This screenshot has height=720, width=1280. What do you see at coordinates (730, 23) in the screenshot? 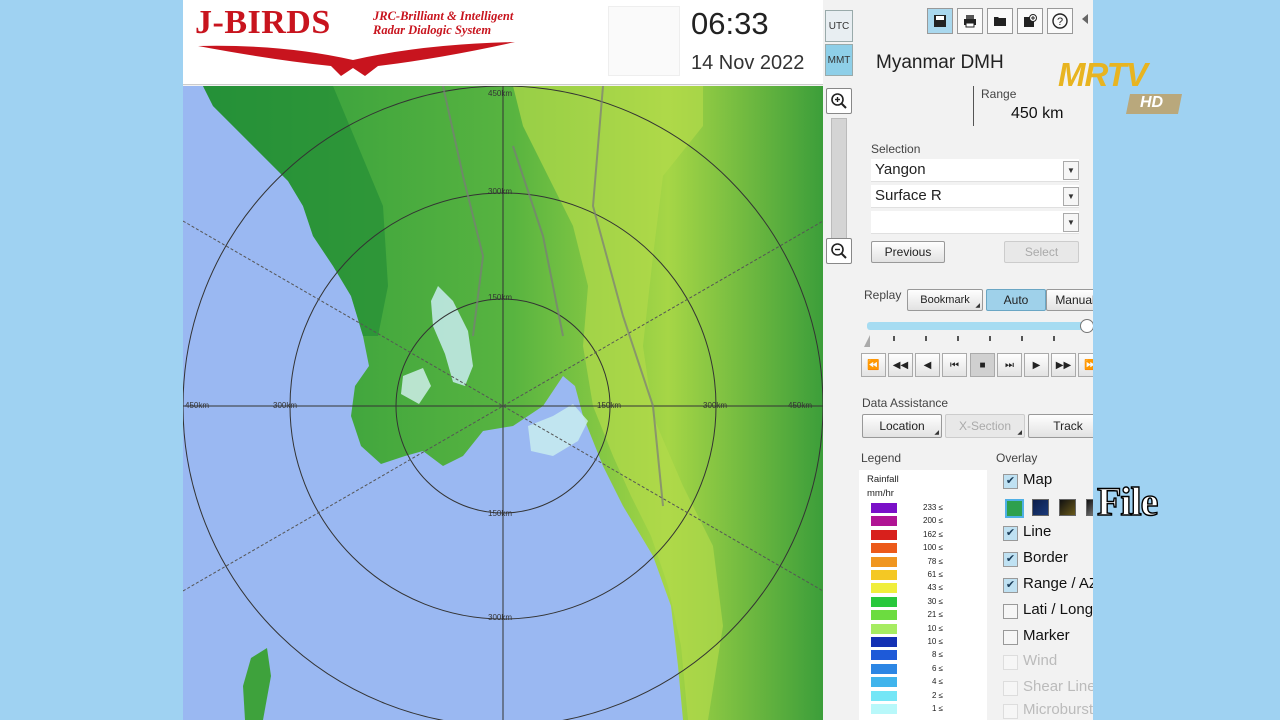
I see `current-time: 06:33` at bounding box center [730, 23].